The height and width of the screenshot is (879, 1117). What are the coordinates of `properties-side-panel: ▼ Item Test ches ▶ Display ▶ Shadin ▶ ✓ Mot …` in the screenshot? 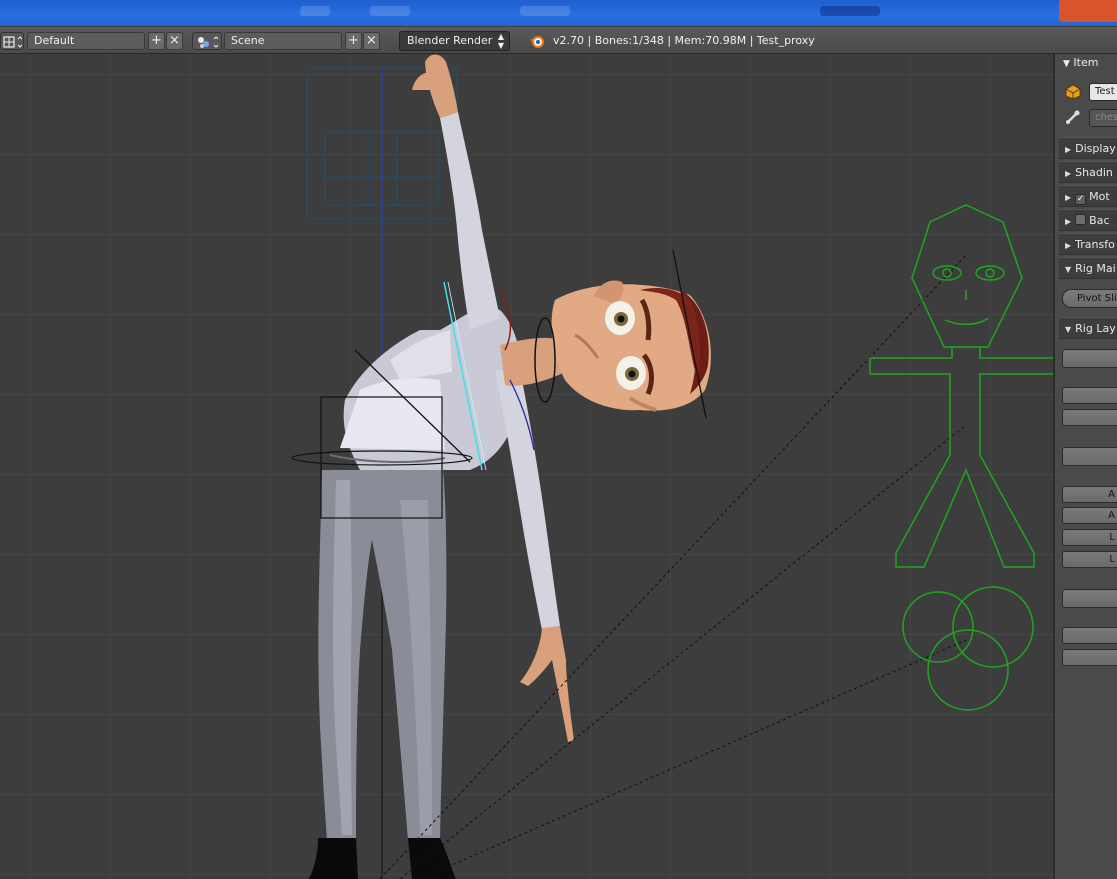 It's located at (1085, 466).